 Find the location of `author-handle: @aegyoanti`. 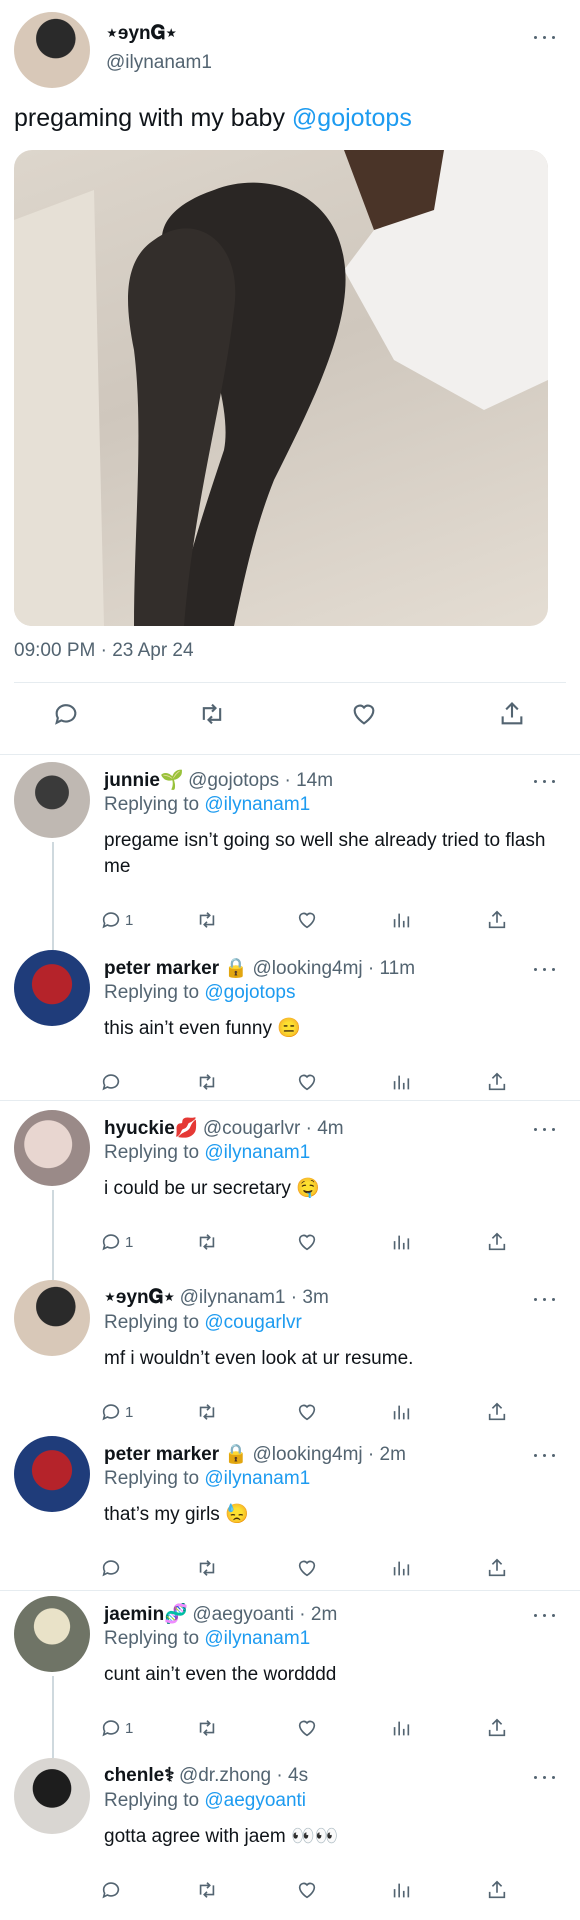

author-handle: @aegyoanti is located at coordinates (243, 1614).